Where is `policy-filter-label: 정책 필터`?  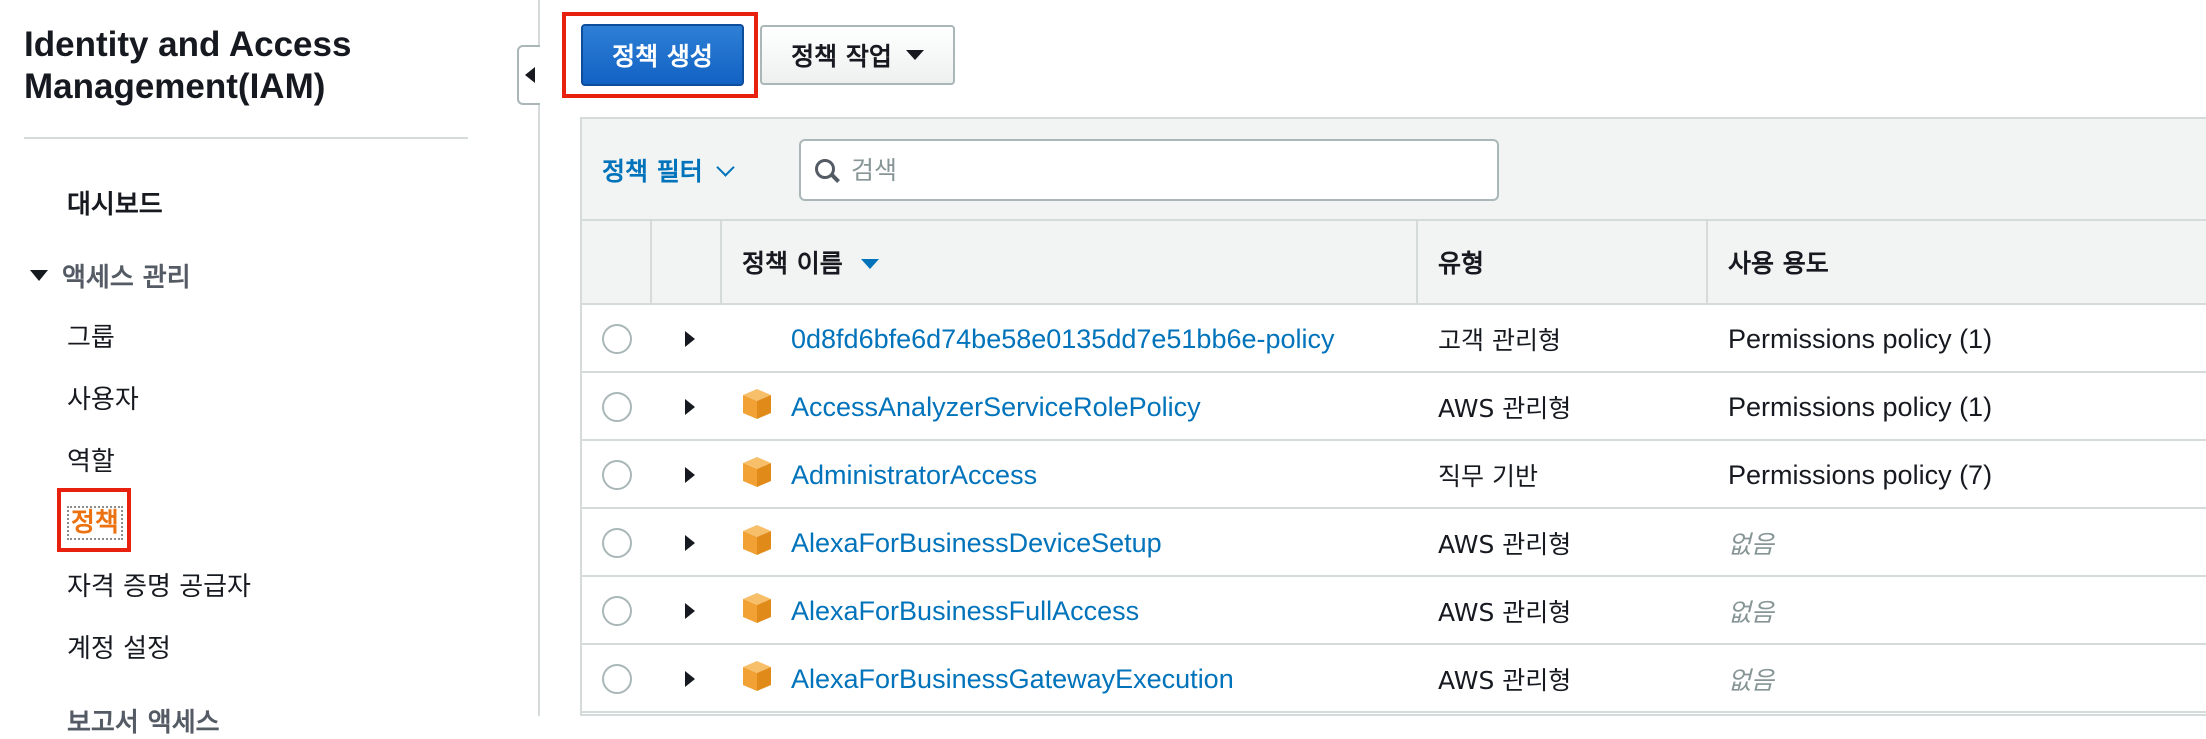
policy-filter-label: 정책 필터 is located at coordinates (652, 171).